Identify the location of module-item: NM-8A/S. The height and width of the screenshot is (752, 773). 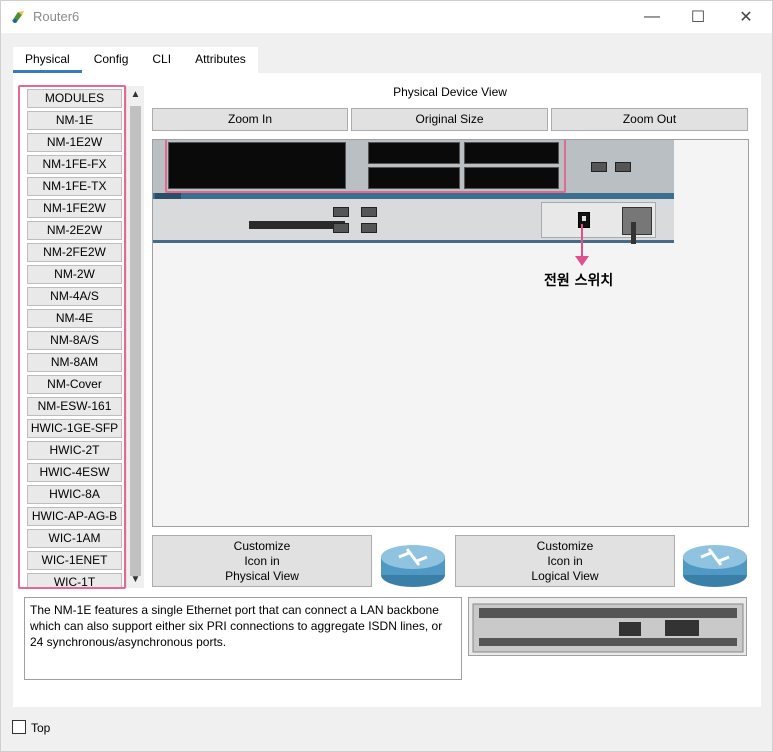
(74, 340).